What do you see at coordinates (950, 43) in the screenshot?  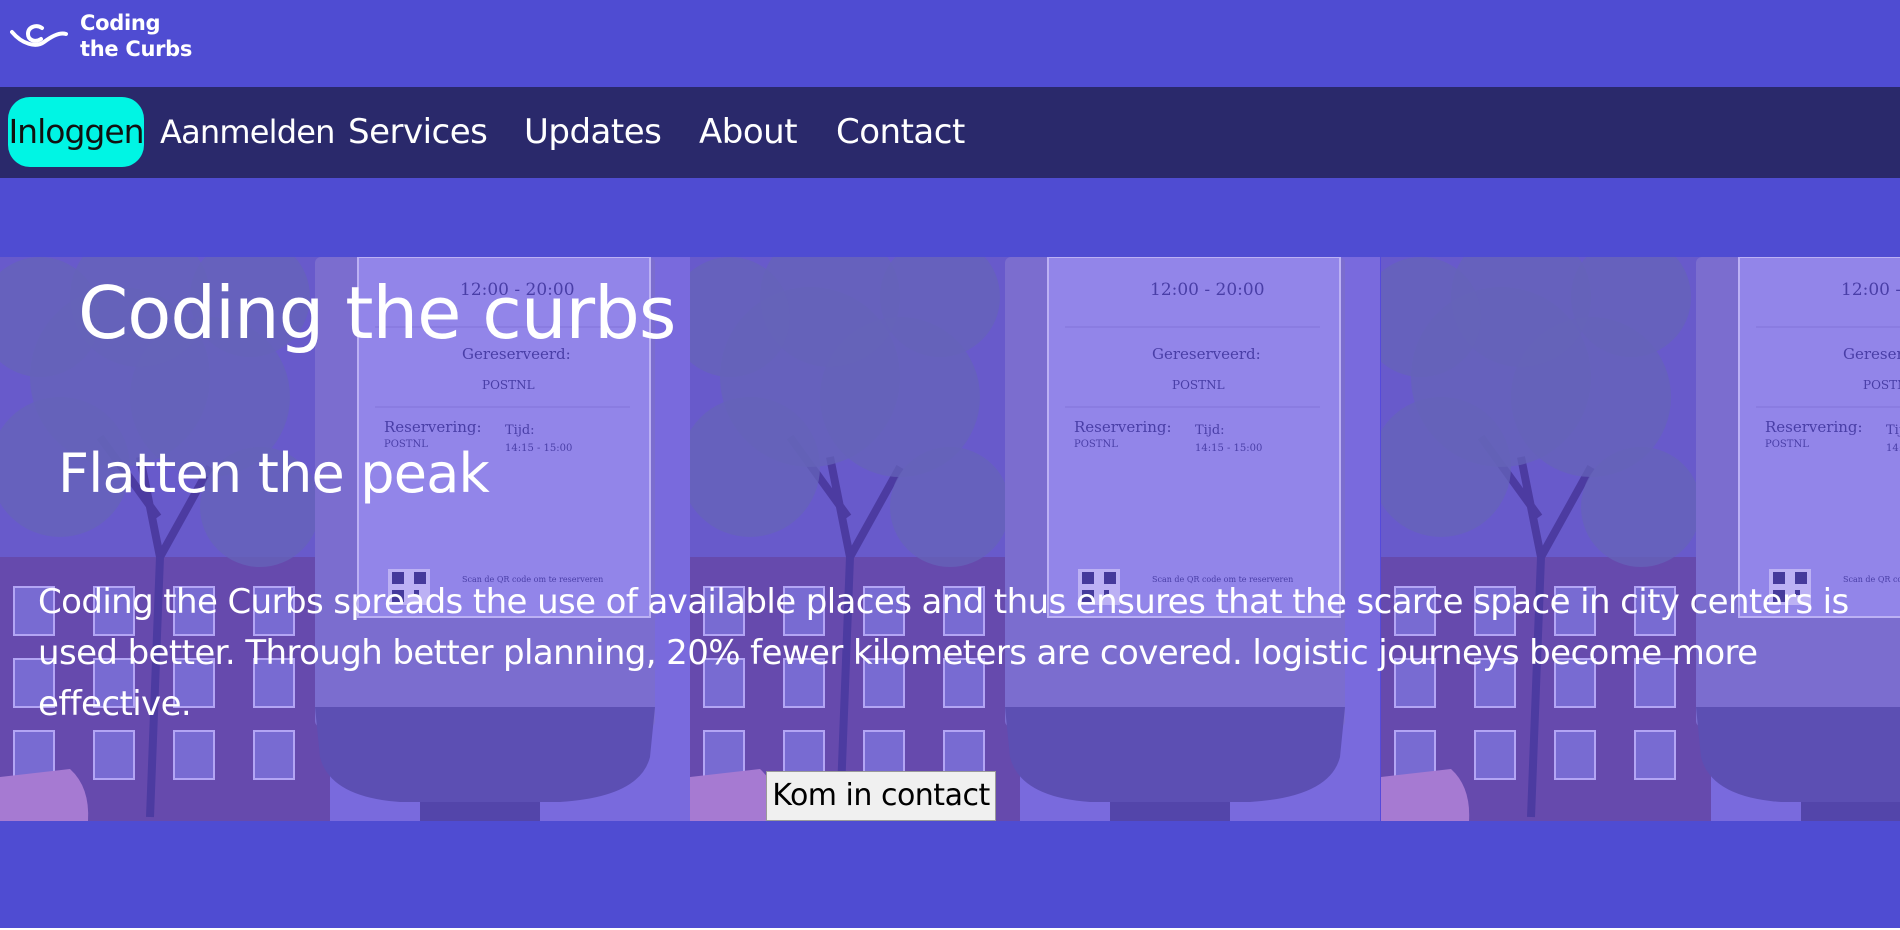 I see `brand-bar: Coding the Curbs` at bounding box center [950, 43].